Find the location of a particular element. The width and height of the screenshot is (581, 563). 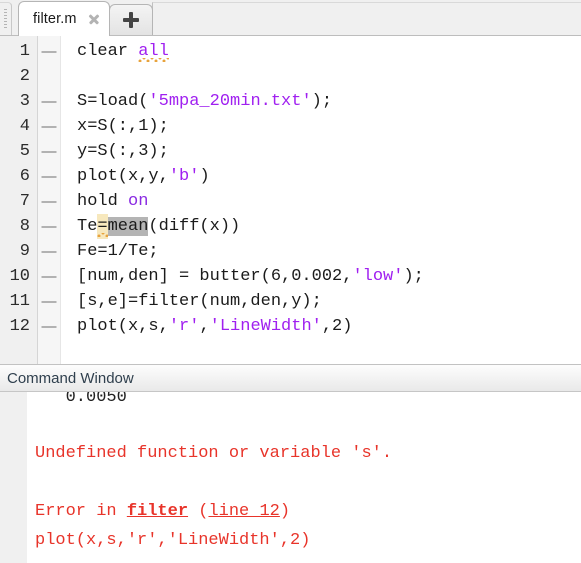

output-error-location: Error in filter (line 12) is located at coordinates (308, 511).